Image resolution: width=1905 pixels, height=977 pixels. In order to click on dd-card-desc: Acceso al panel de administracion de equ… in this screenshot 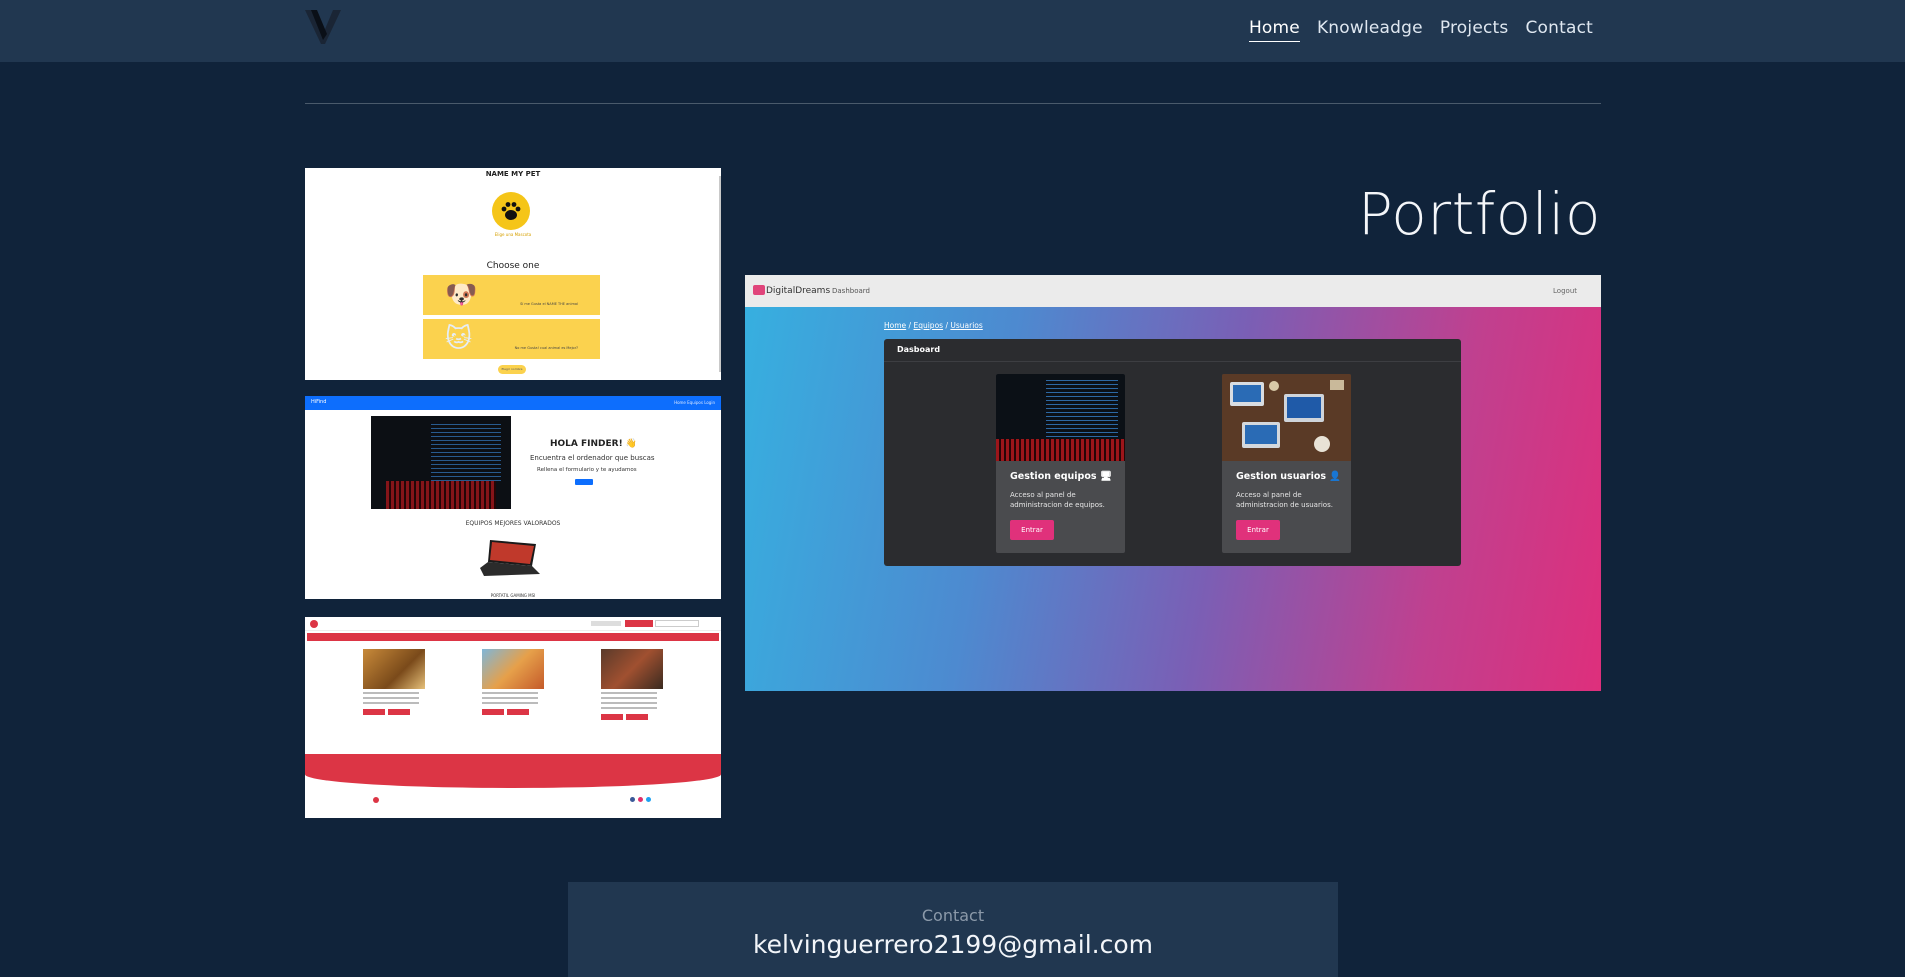, I will do `click(1057, 500)`.